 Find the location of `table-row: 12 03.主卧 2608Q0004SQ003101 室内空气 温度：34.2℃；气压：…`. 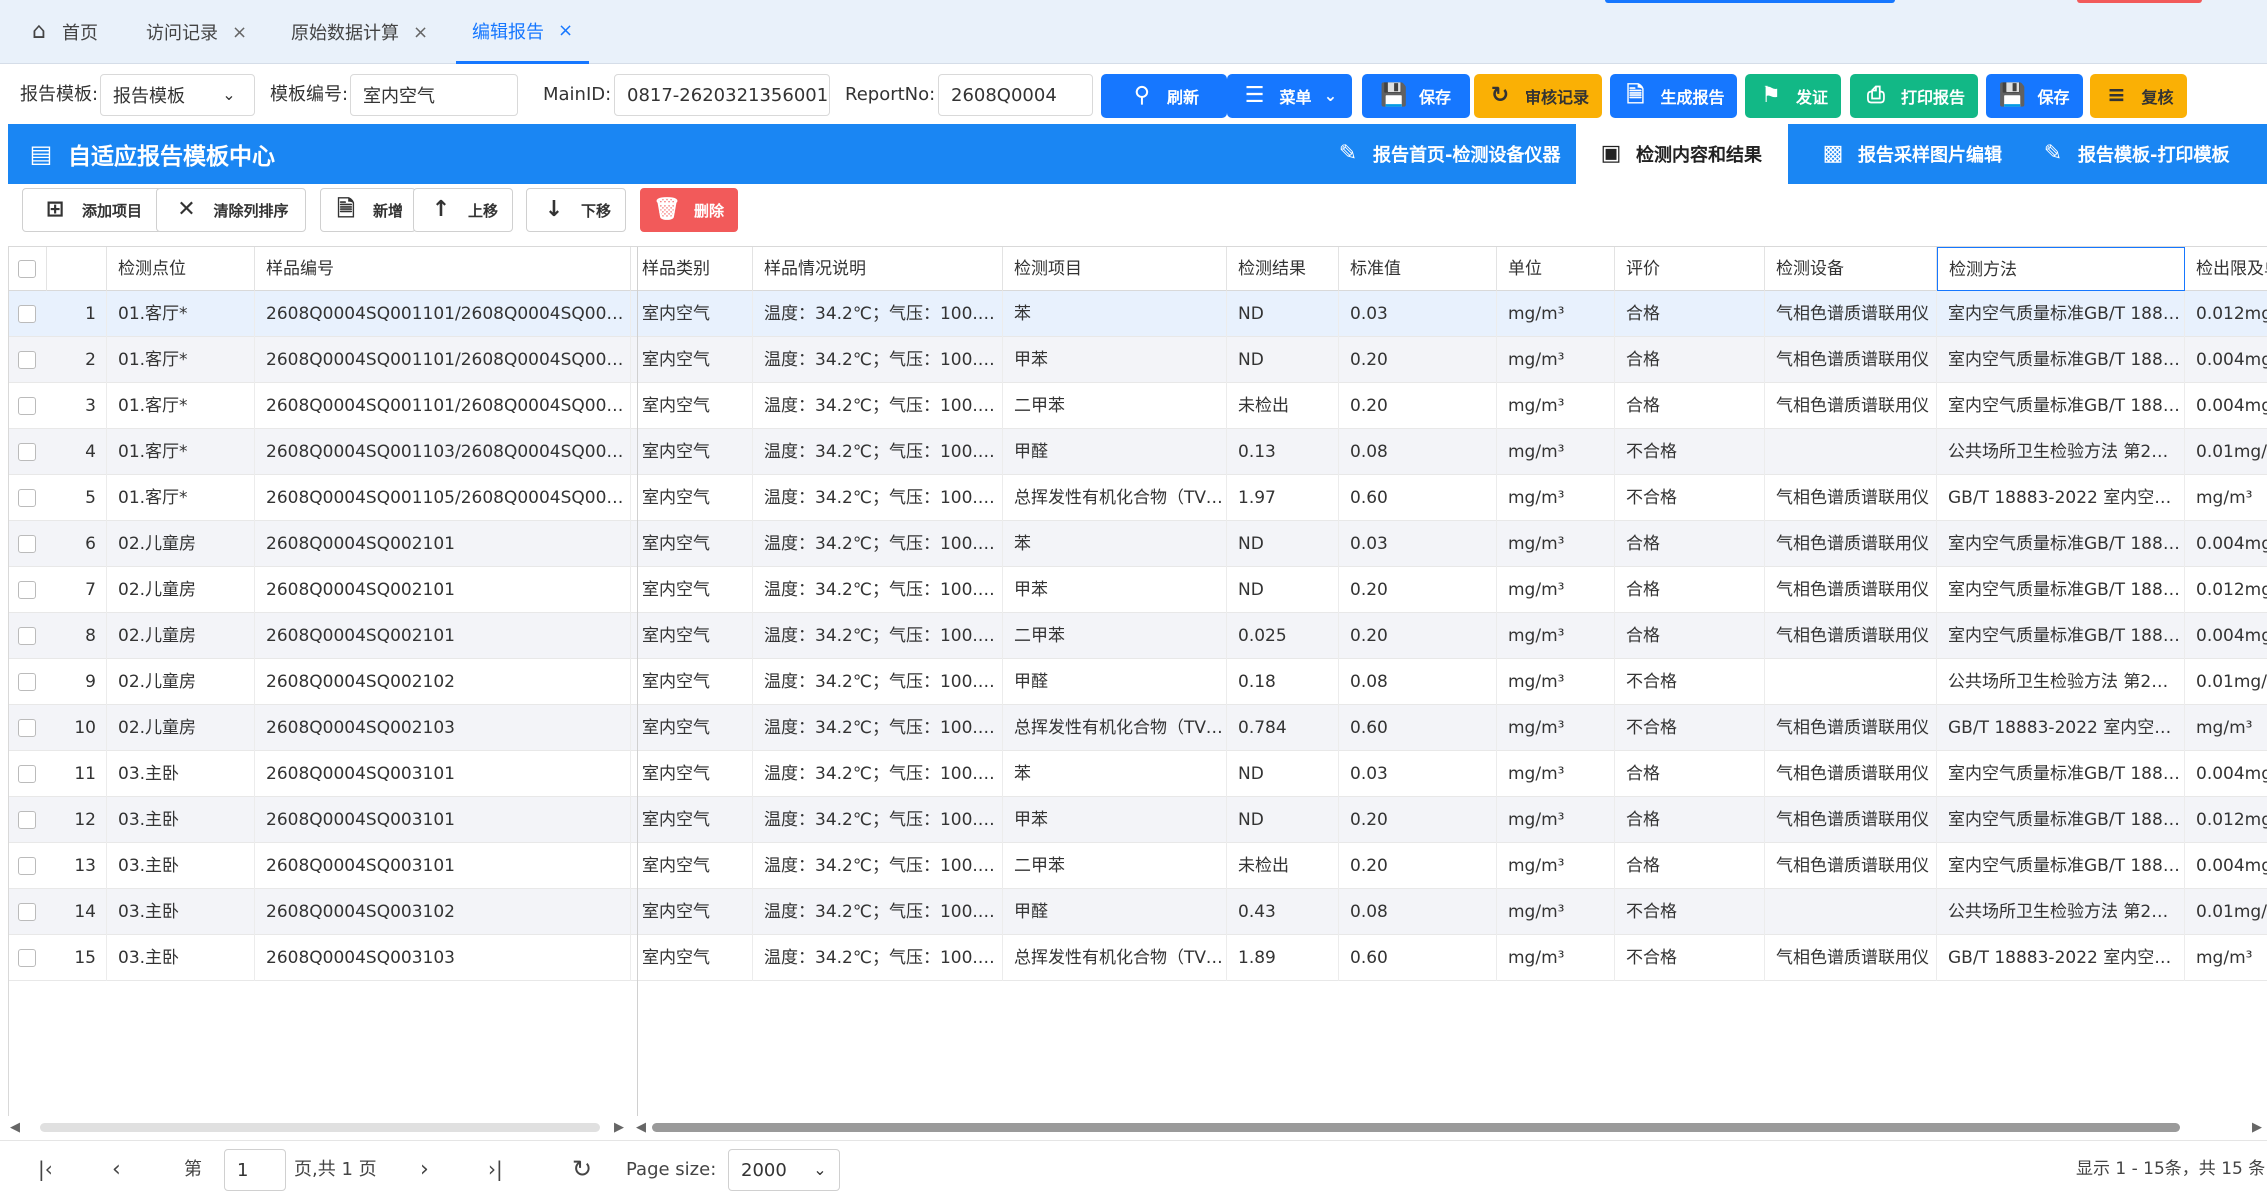

table-row: 12 03.主卧 2608Q0004SQ003101 室内空气 温度：34.2℃；气压：… is located at coordinates (1138, 820).